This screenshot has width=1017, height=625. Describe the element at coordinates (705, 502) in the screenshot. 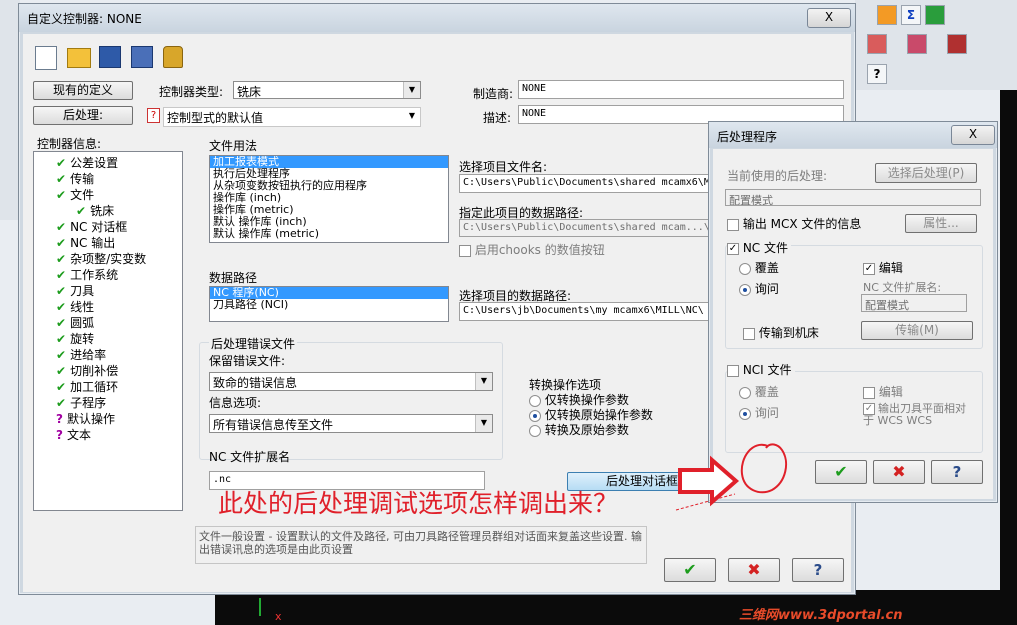

I see `annotation-underline` at that location.